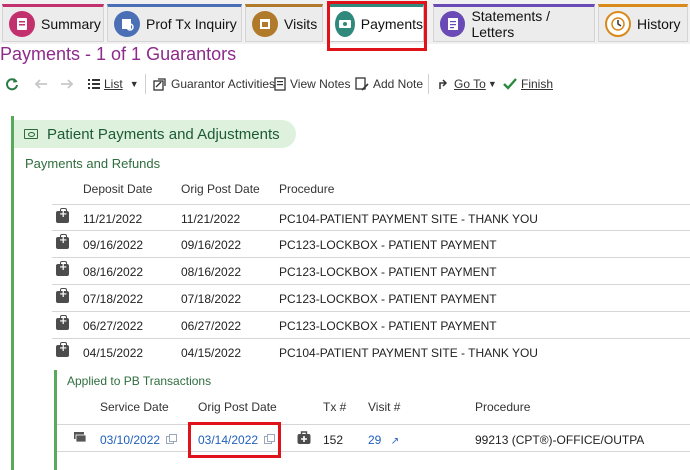 This screenshot has height=470, width=690. What do you see at coordinates (113, 353) in the screenshot?
I see `deposit-date: 04/15/2022` at bounding box center [113, 353].